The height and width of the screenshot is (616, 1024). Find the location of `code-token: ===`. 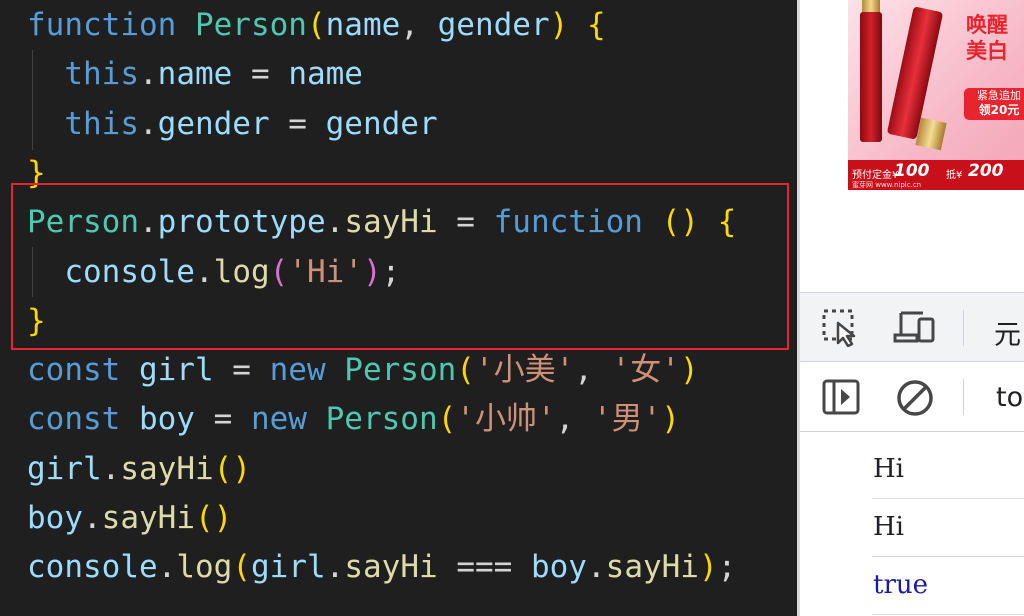

code-token: === is located at coordinates (484, 567).